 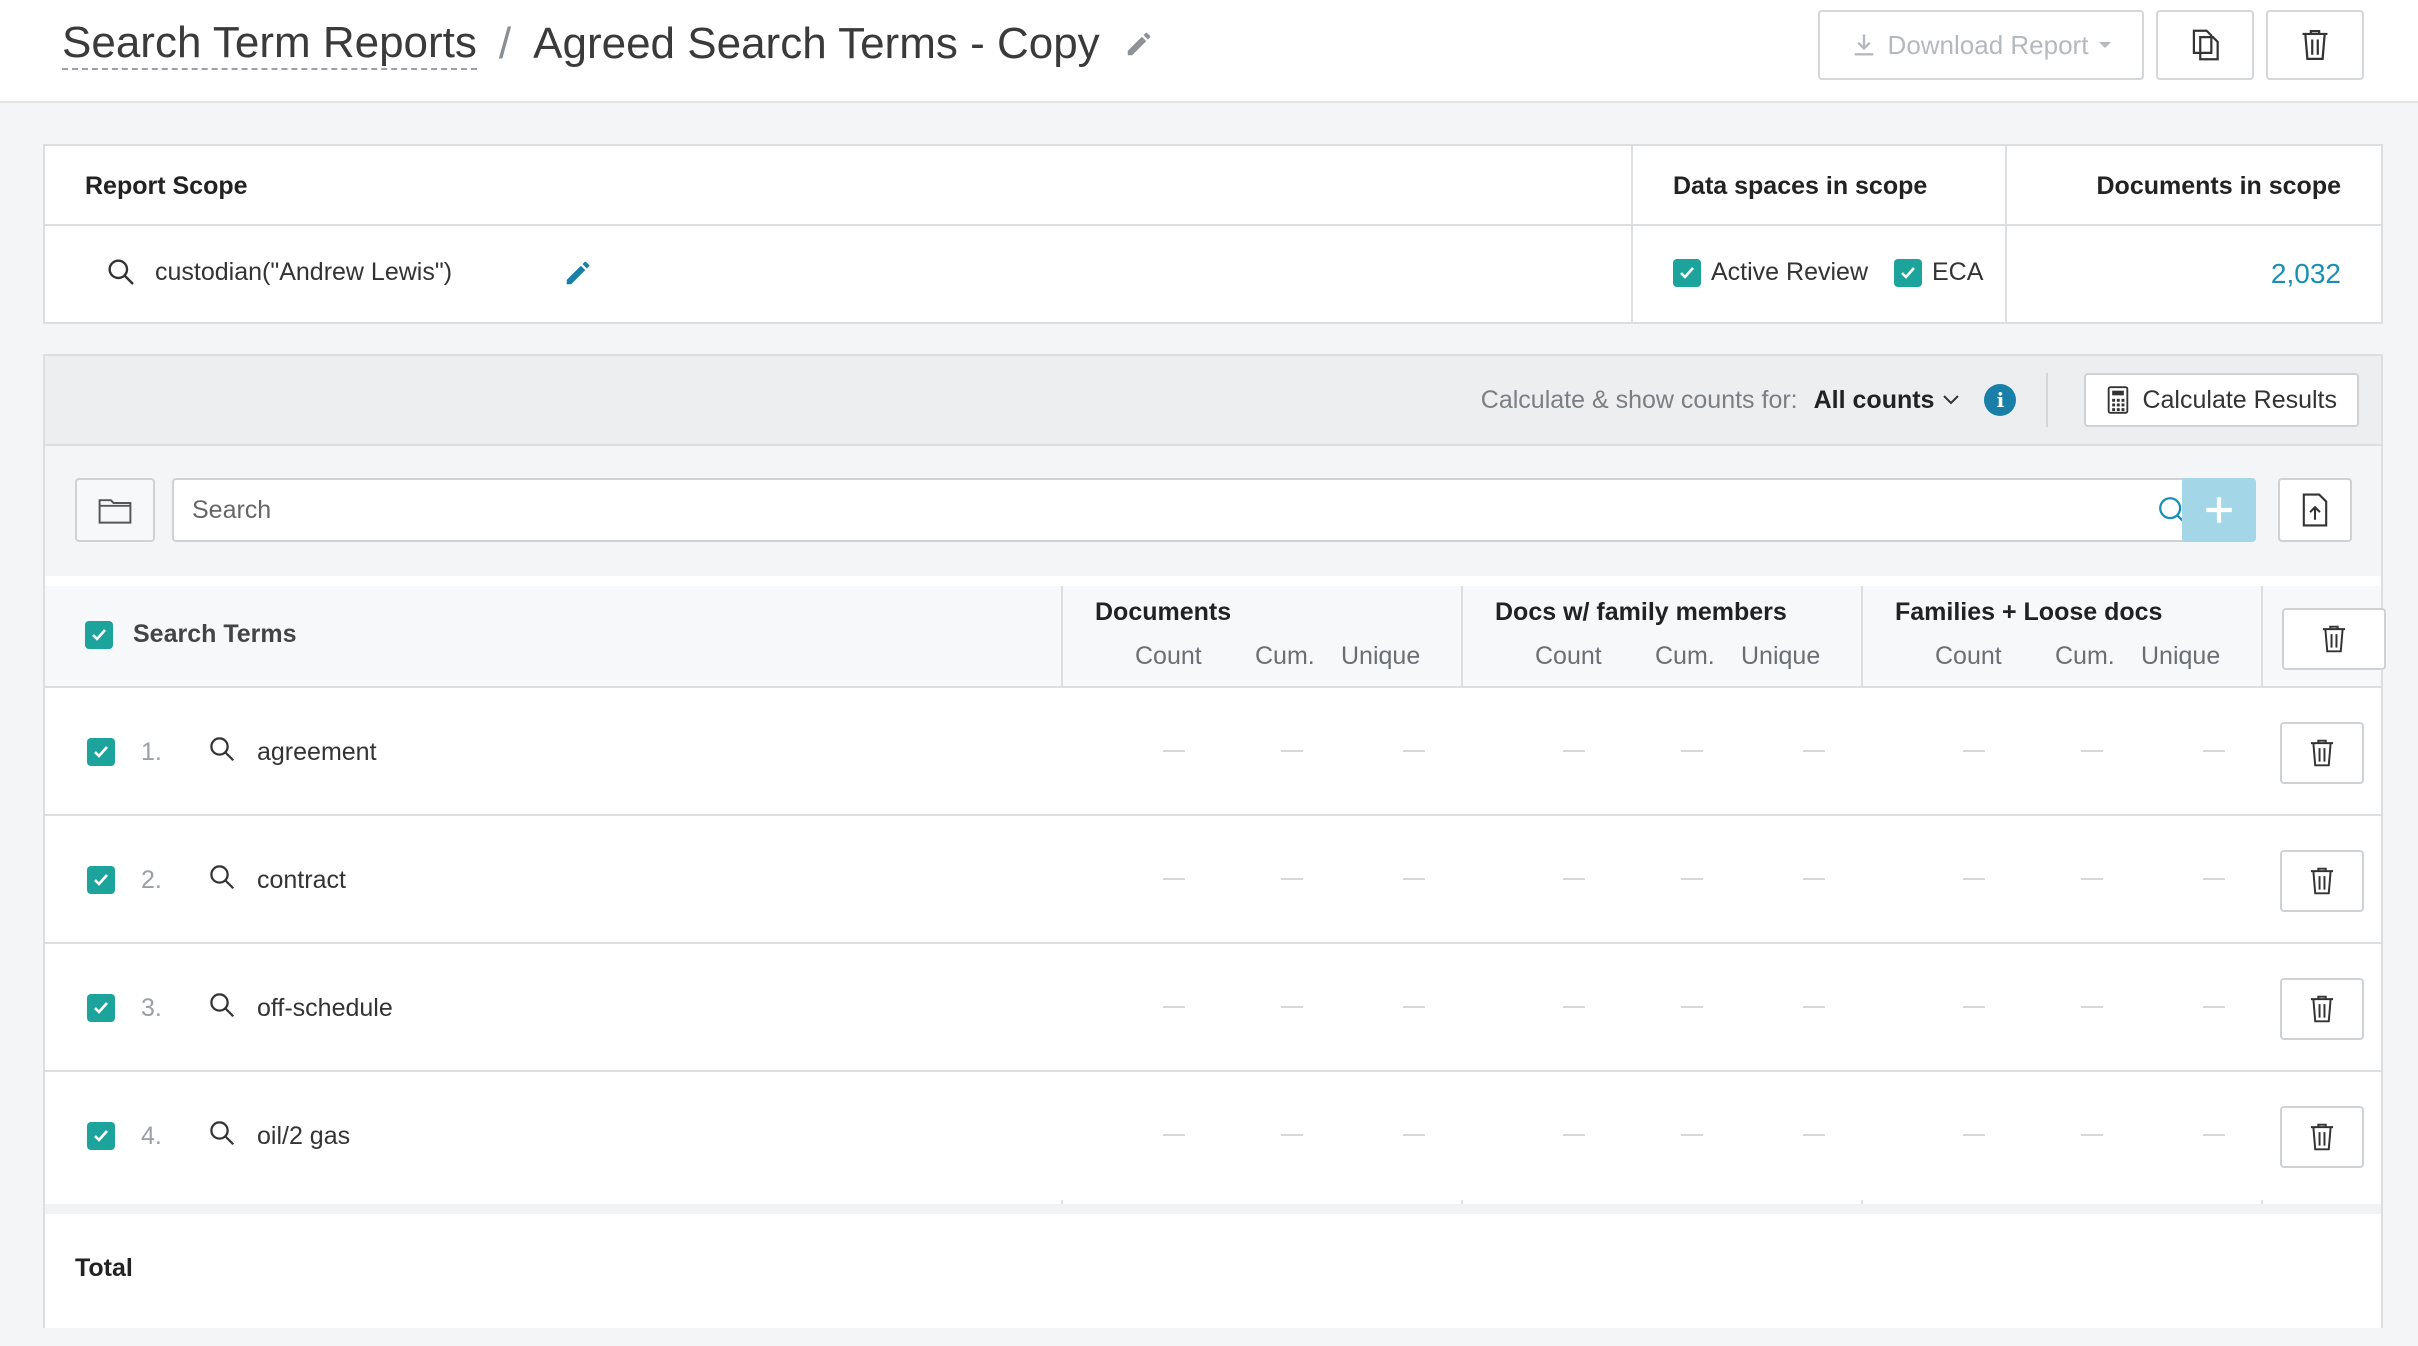 I want to click on search-term: oil/2 gas, so click(x=303, y=1136).